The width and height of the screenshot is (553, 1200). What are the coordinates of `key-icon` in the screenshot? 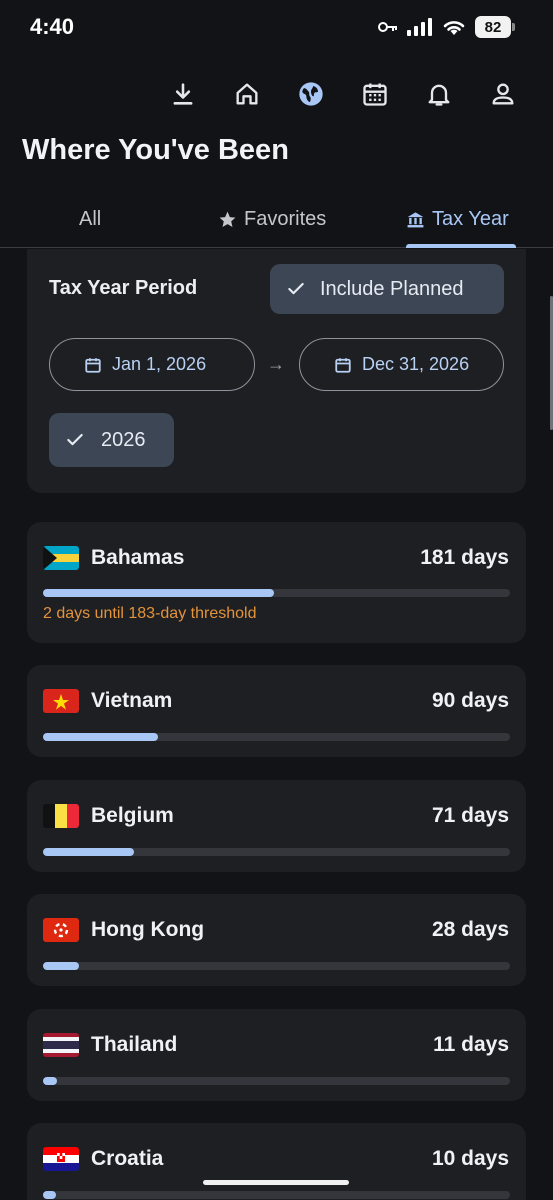 It's located at (387, 27).